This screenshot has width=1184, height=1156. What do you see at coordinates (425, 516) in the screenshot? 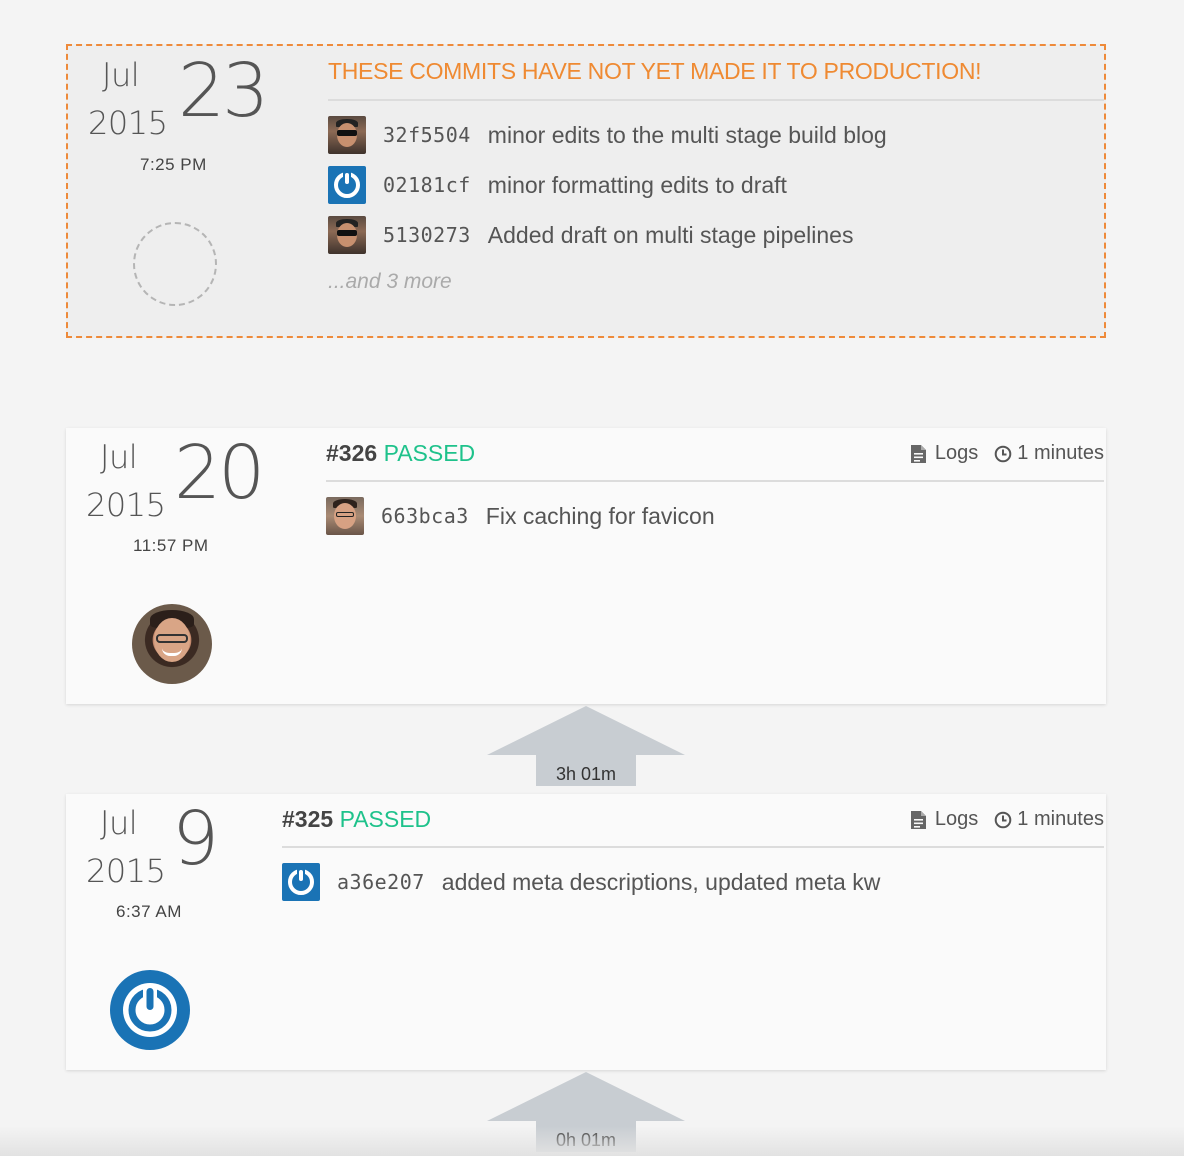
I see `commit-sha: 663bca3` at bounding box center [425, 516].